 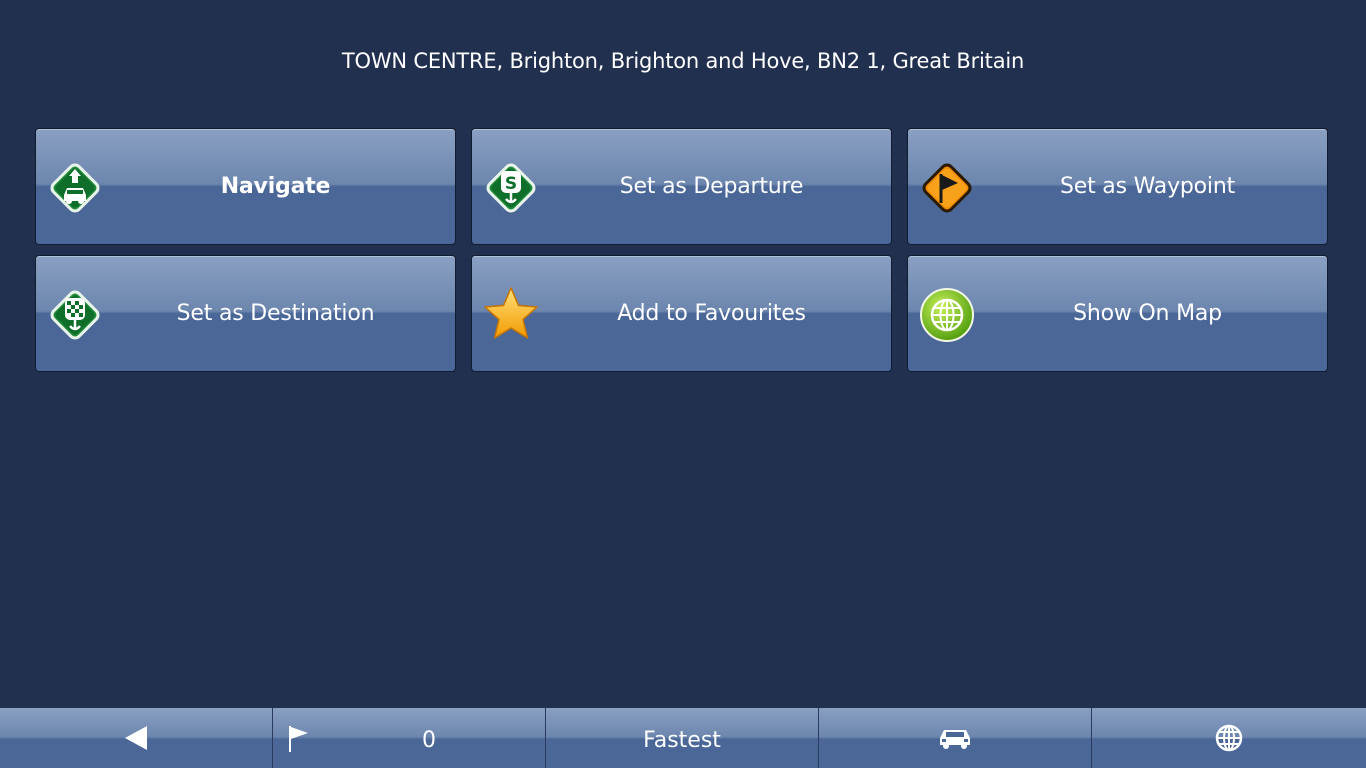 I want to click on show-on-map-button: Show On Map, so click(x=1117, y=313).